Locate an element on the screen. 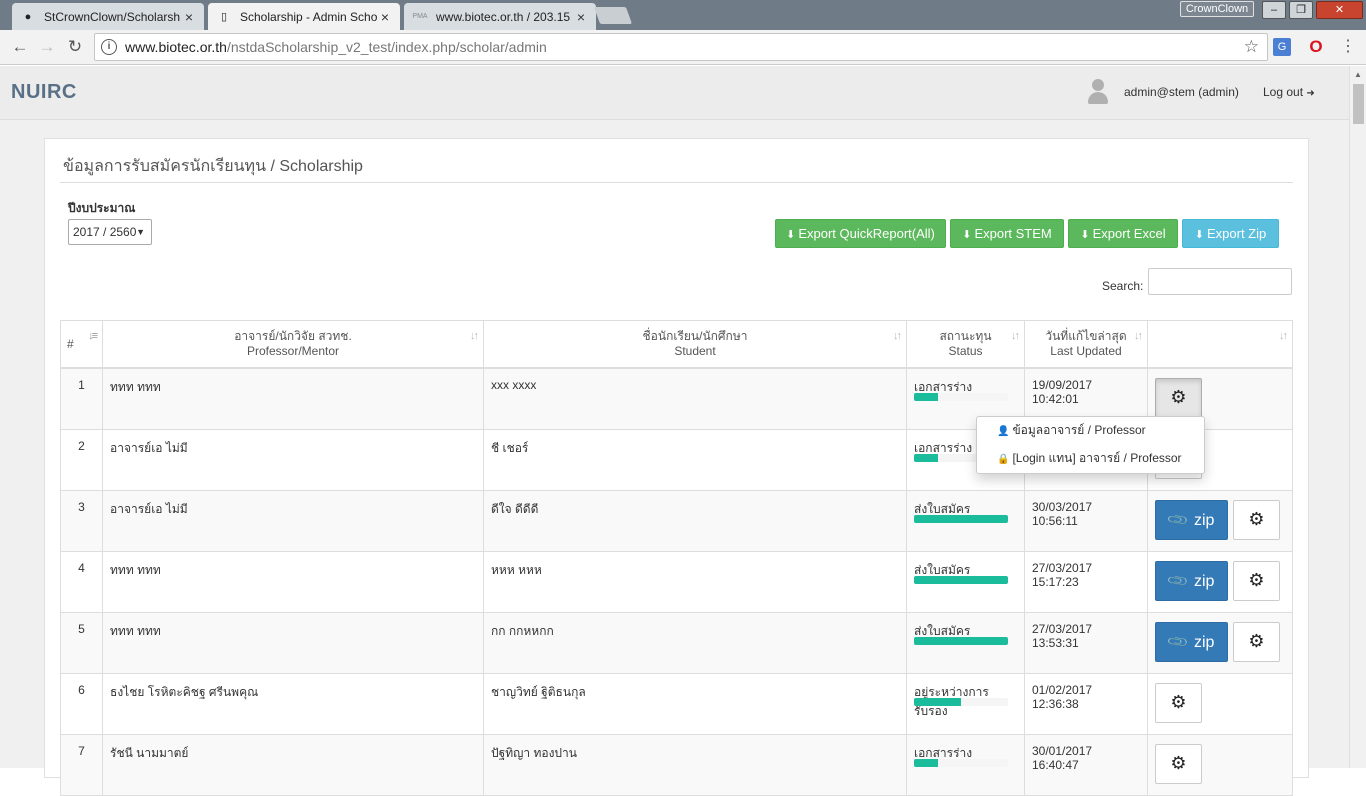 This screenshot has height=796, width=1366. col-updated-th: วันที่แก้ไขล่าสุด is located at coordinates (1086, 336).